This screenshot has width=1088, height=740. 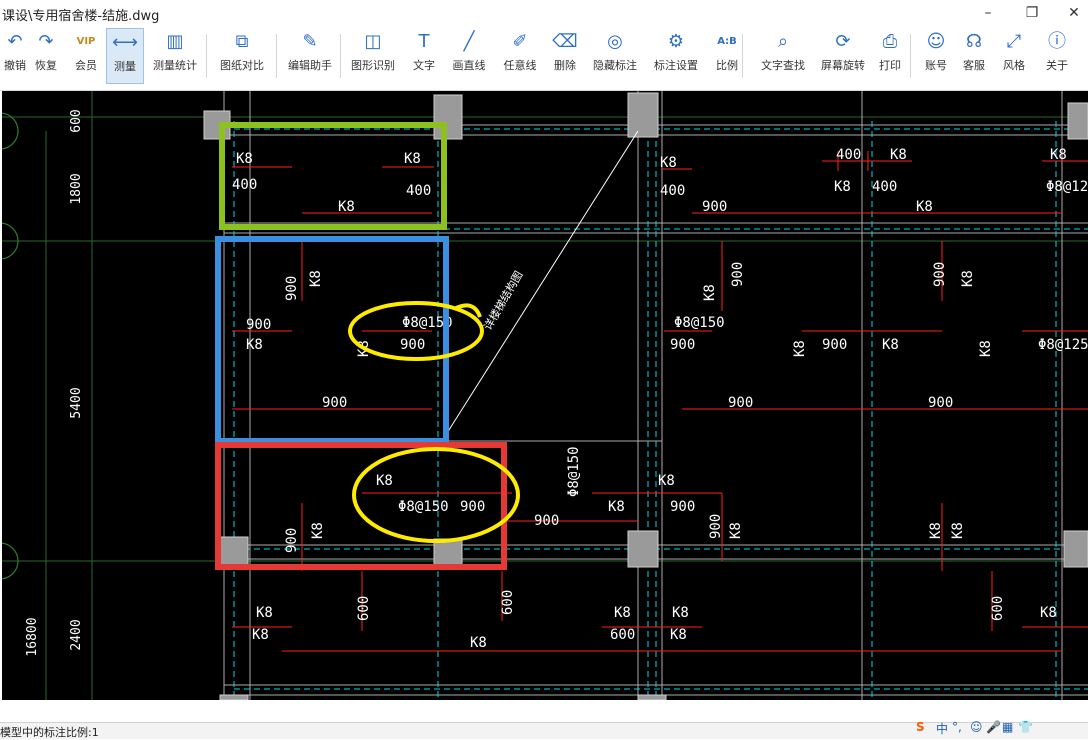 What do you see at coordinates (424, 41) in the screenshot?
I see `text-icon: T` at bounding box center [424, 41].